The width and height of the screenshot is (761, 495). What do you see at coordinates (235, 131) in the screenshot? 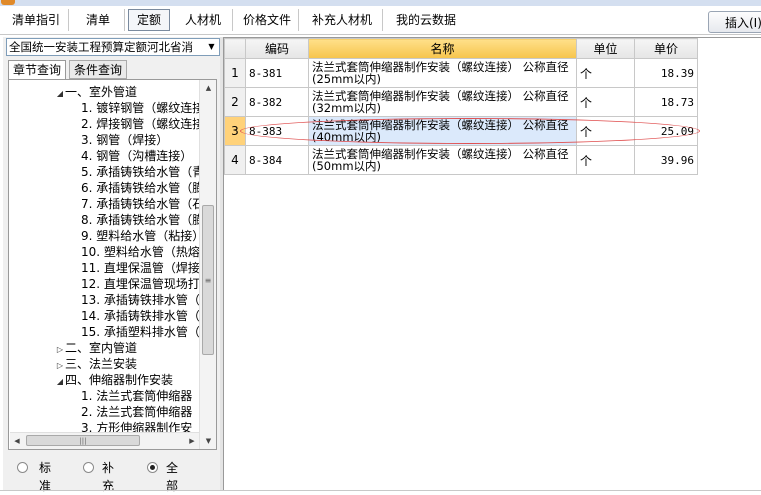
I see `row-number: 3` at bounding box center [235, 131].